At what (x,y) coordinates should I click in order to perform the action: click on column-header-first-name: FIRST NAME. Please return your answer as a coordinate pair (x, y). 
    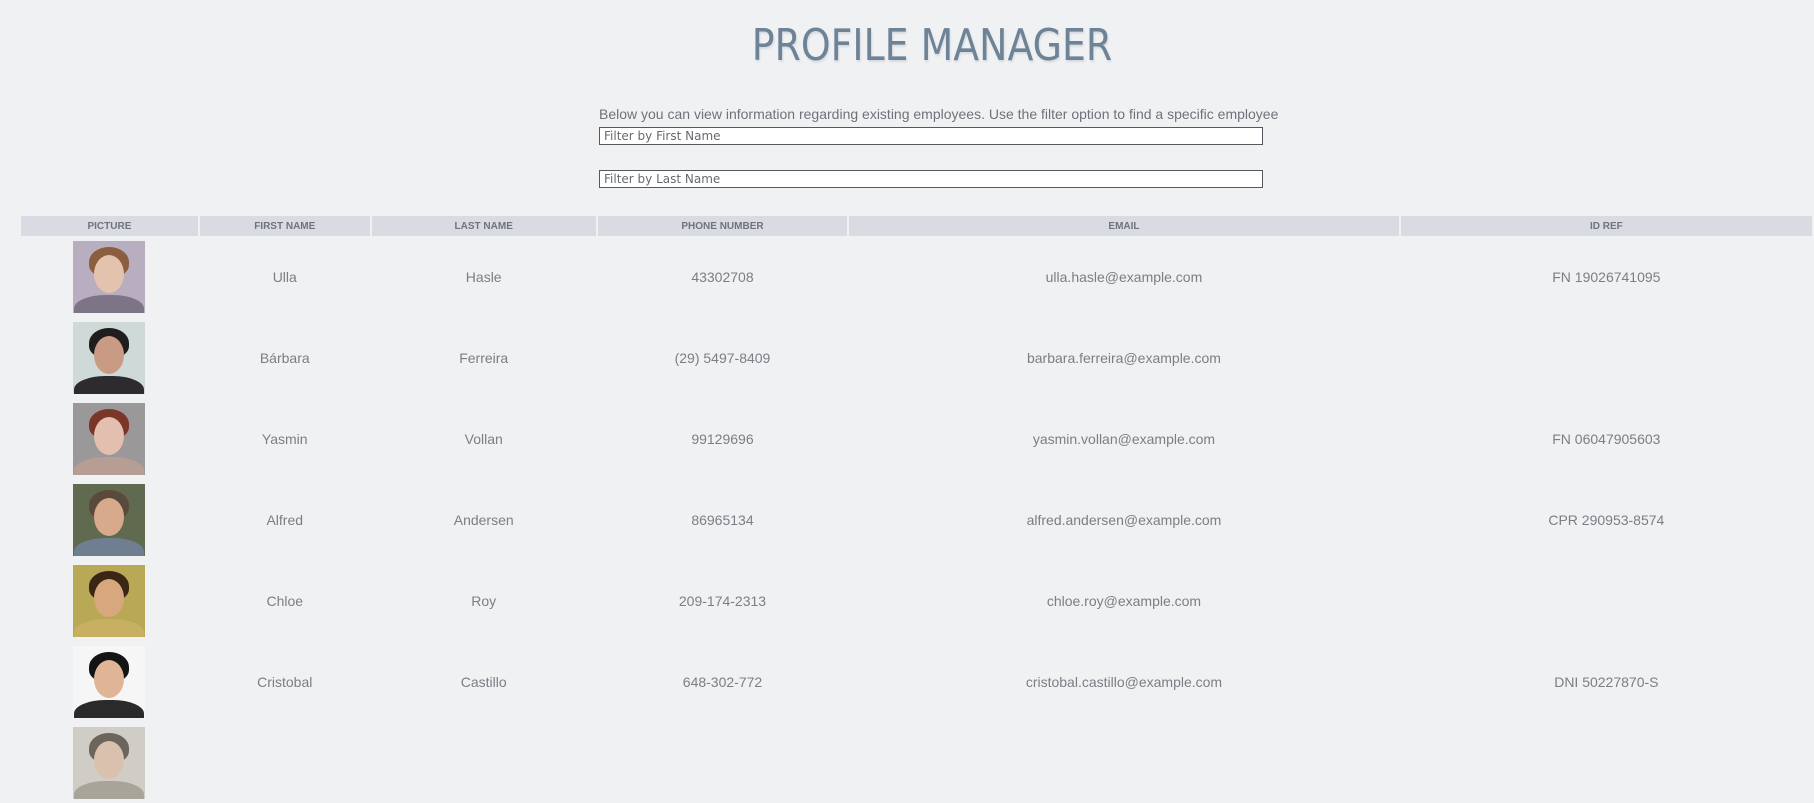
    Looking at the image, I should click on (284, 226).